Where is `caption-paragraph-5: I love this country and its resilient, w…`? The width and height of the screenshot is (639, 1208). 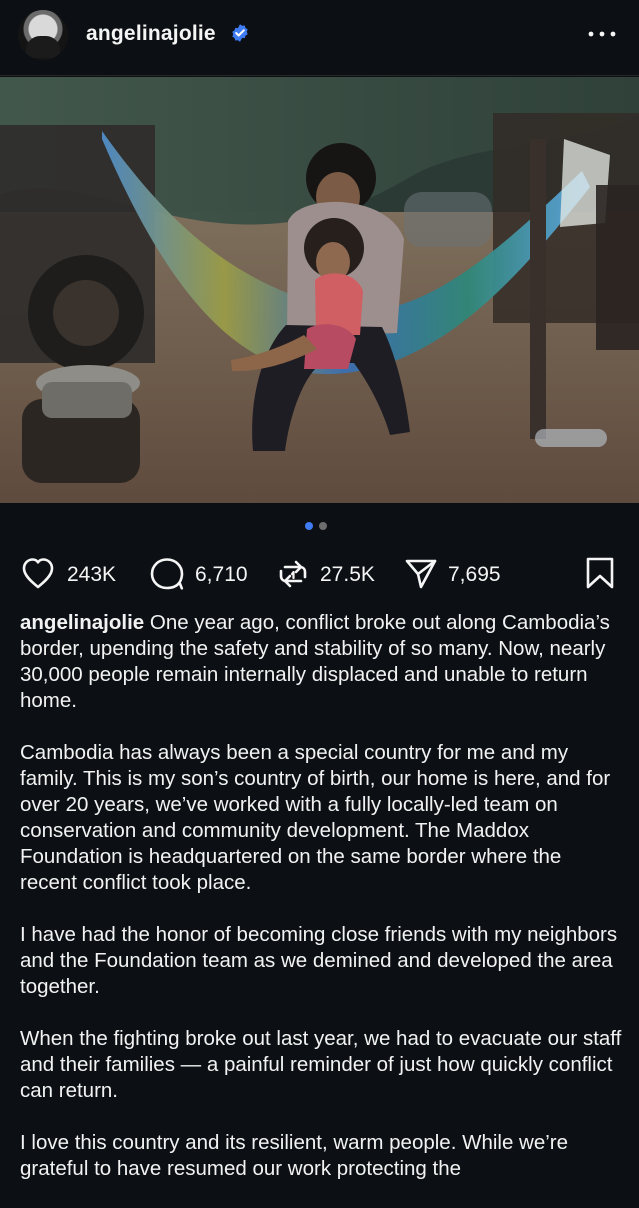
caption-paragraph-5: I love this country and its resilient, w… is located at coordinates (294, 1155).